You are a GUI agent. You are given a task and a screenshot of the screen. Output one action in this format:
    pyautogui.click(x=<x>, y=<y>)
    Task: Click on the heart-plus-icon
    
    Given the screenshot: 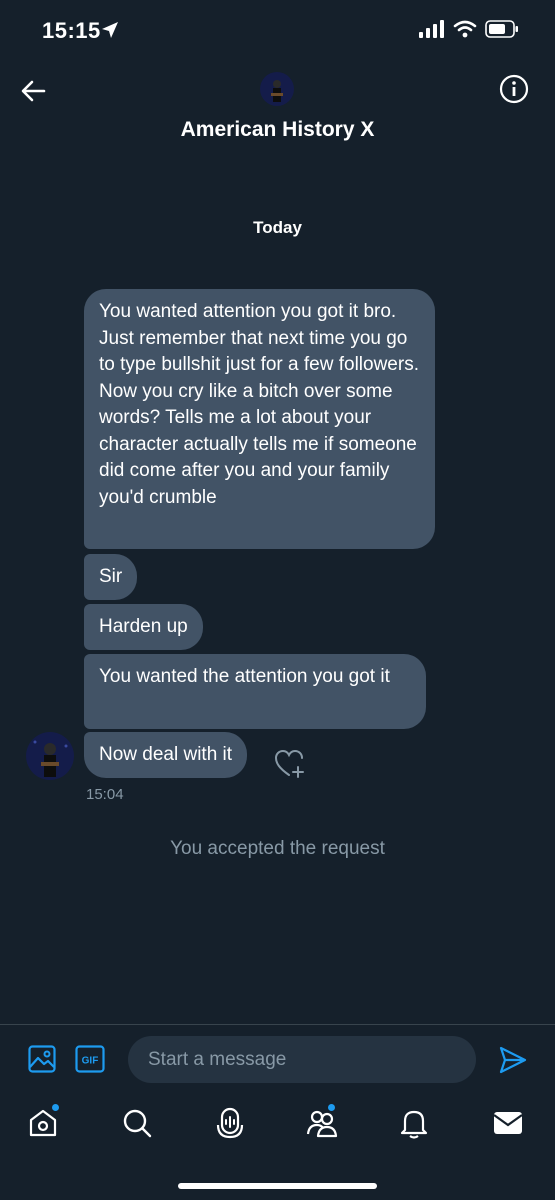 What is the action you would take?
    pyautogui.click(x=290, y=764)
    